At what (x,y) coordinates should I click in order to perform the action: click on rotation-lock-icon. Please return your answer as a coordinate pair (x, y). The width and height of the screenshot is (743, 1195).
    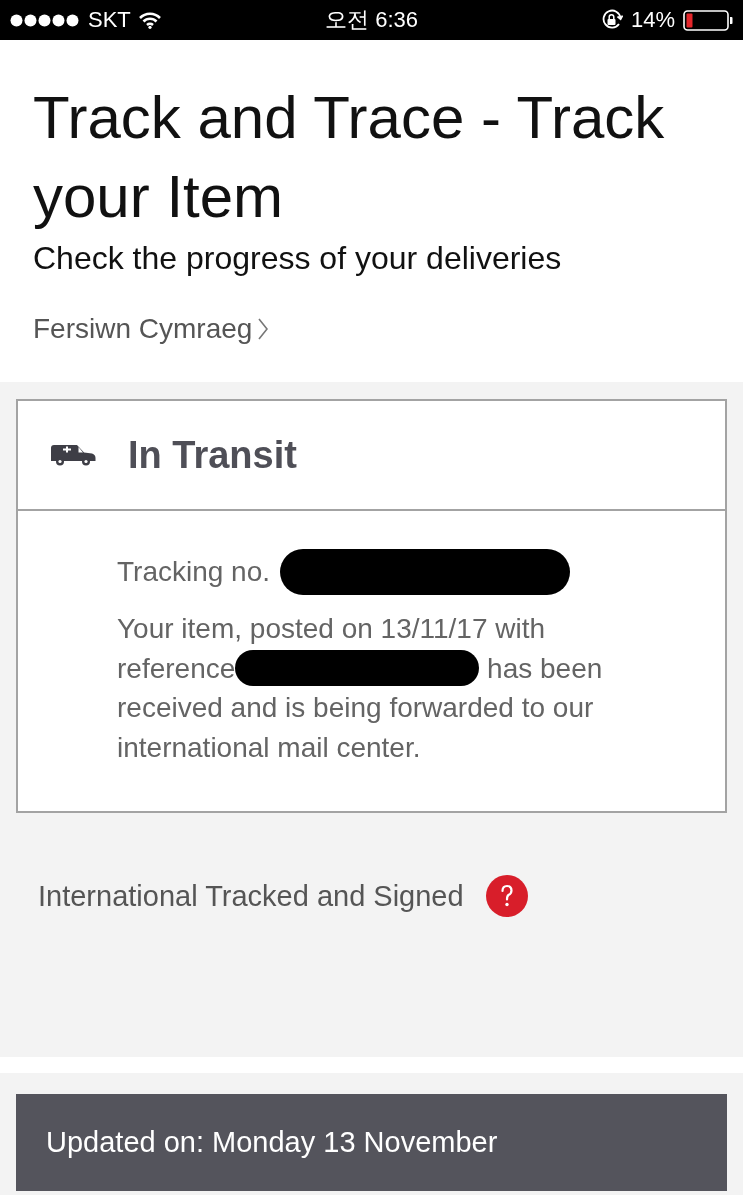
    Looking at the image, I should click on (611, 20).